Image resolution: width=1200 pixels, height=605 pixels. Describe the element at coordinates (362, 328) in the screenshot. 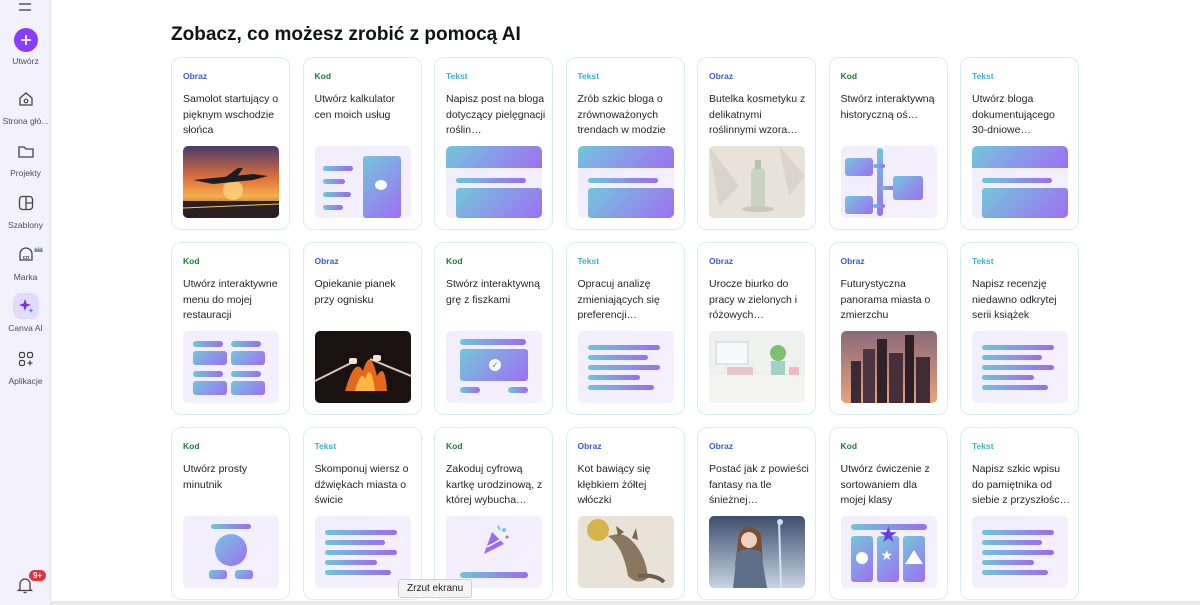

I see `suggestion-card: Obraz Opiekanie pianek przy ognisku` at that location.